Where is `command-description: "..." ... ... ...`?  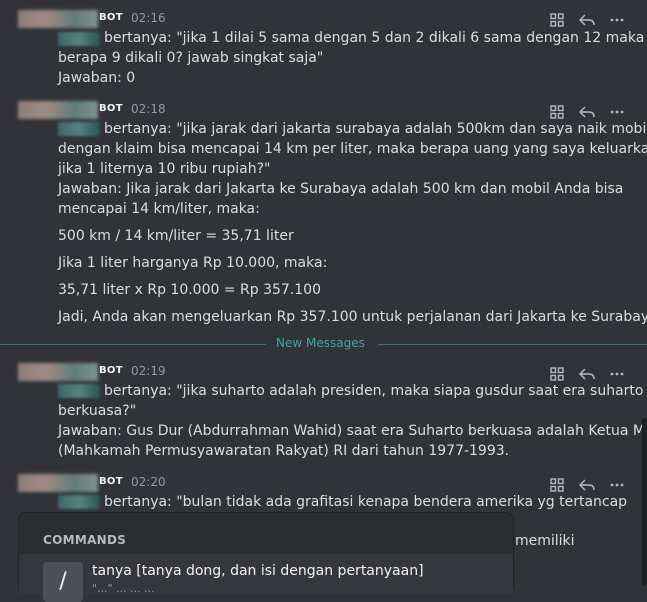 command-description: "..." ... ... ... is located at coordinates (123, 588).